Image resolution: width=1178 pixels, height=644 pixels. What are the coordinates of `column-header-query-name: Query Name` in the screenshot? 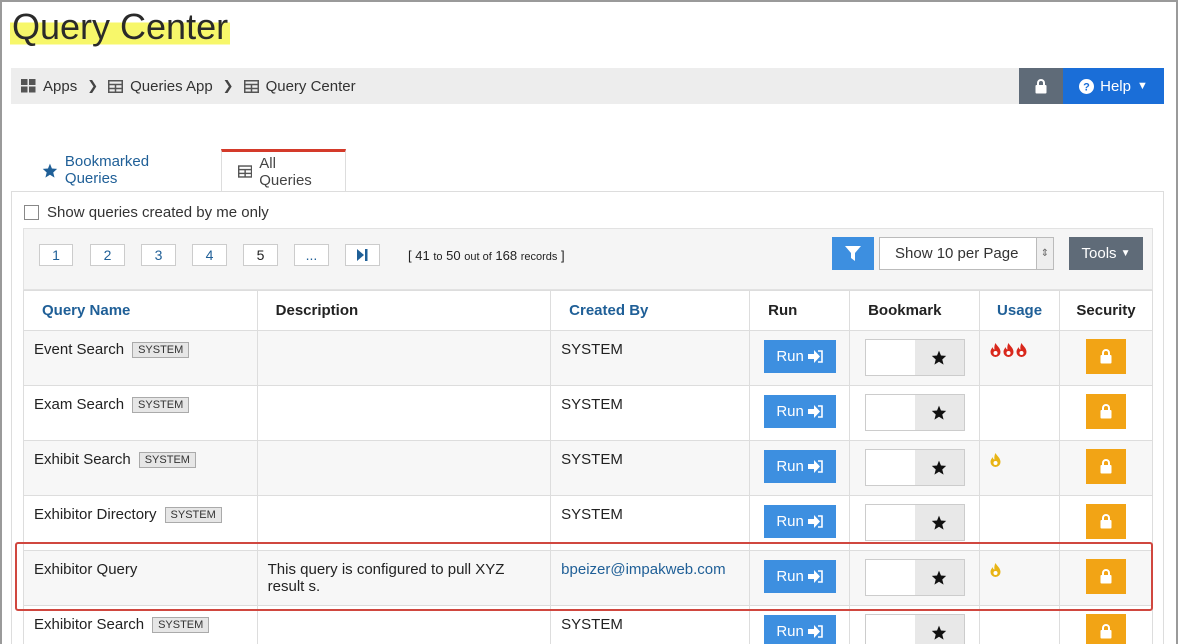 It's located at (140, 310).